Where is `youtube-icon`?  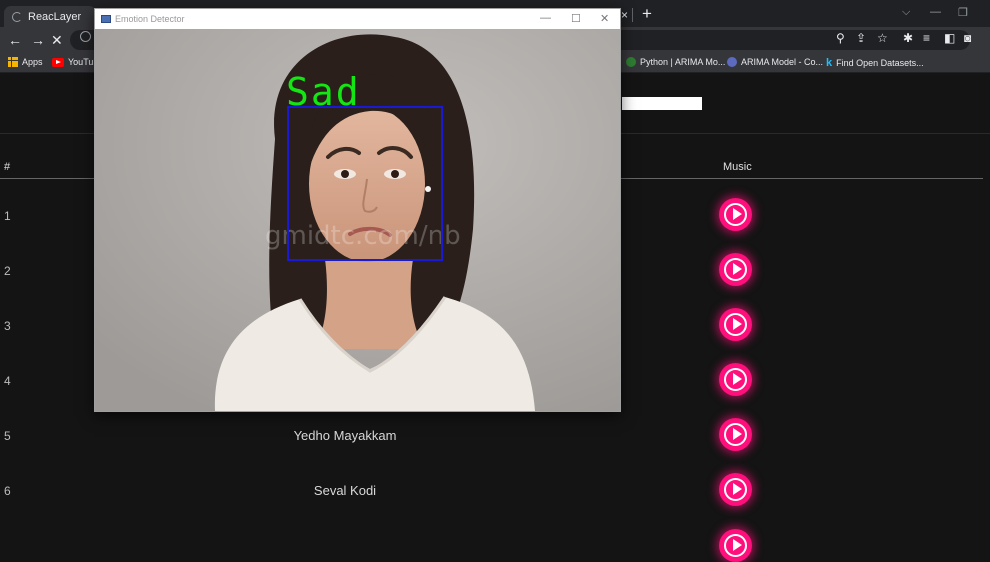 youtube-icon is located at coordinates (58, 62).